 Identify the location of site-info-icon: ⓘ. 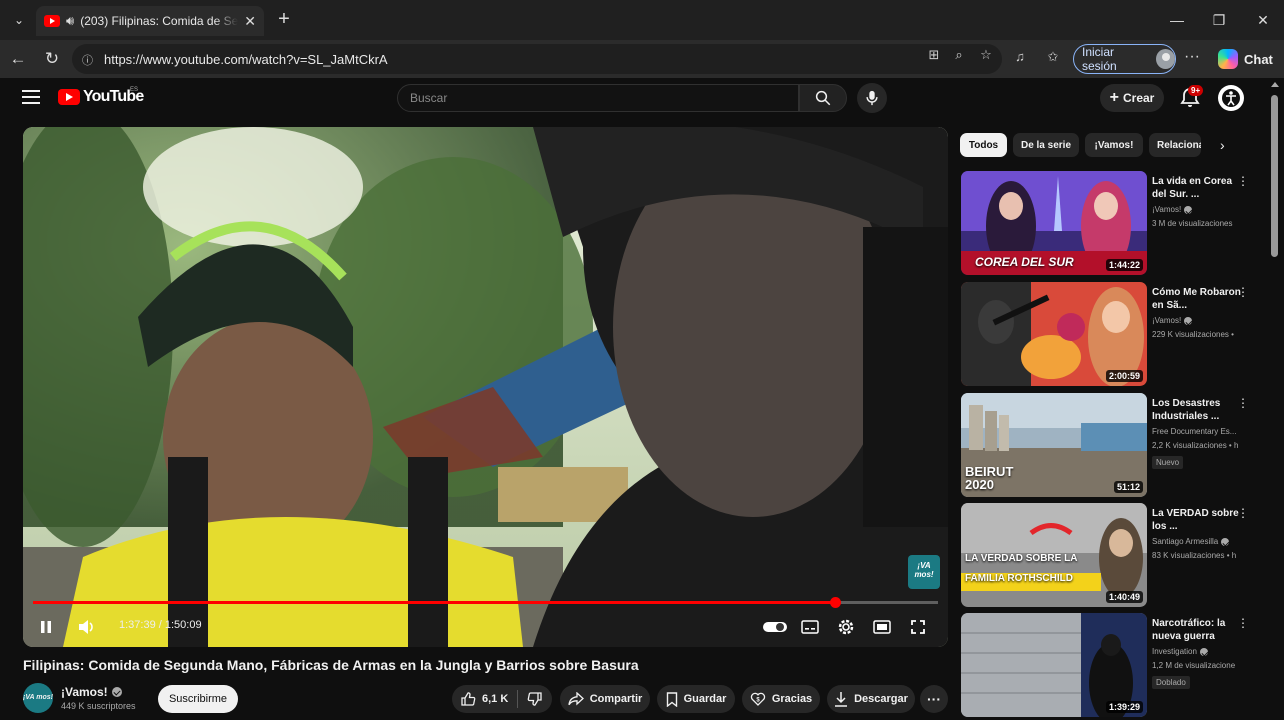
(89, 59).